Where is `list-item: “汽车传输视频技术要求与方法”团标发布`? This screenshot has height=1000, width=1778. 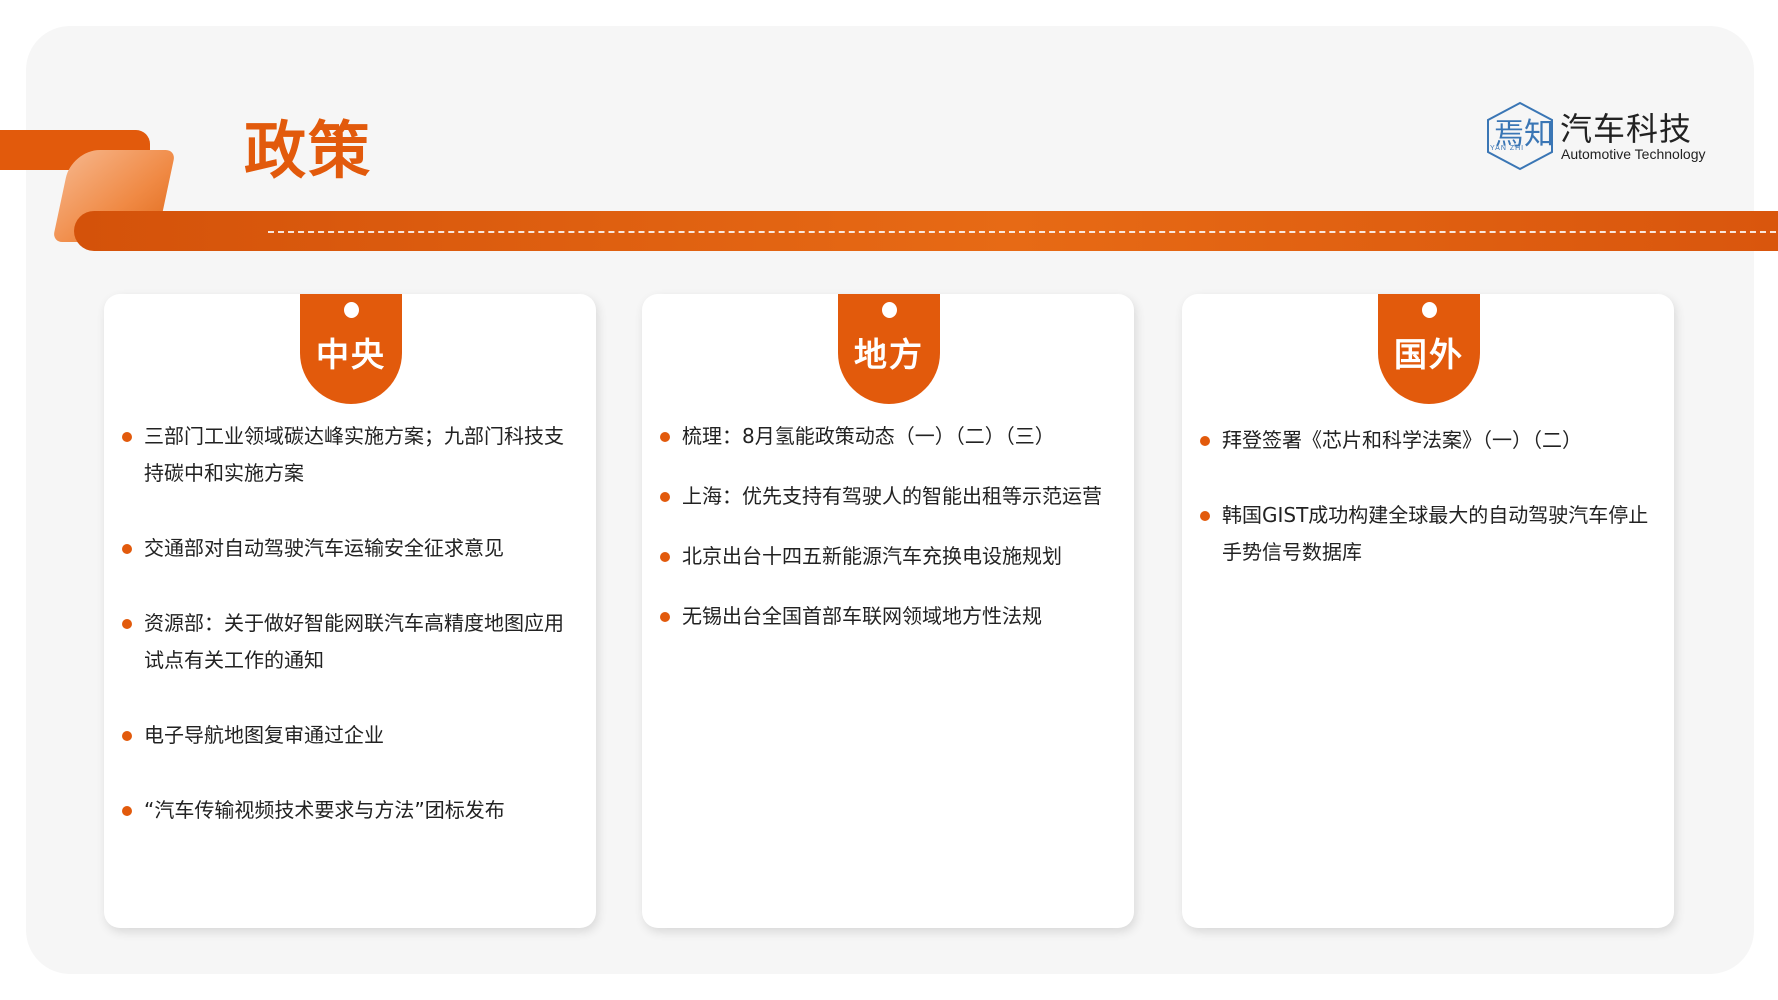
list-item: “汽车传输视频技术要求与方法”团标发布 is located at coordinates (351, 810).